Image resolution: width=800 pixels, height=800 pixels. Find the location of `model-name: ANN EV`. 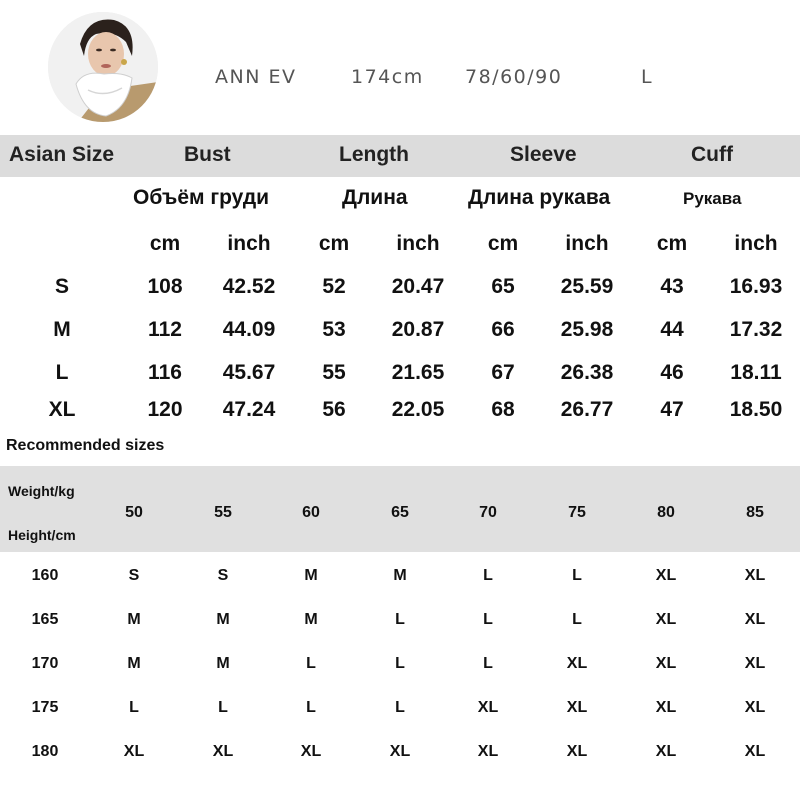

model-name: ANN EV is located at coordinates (256, 77).